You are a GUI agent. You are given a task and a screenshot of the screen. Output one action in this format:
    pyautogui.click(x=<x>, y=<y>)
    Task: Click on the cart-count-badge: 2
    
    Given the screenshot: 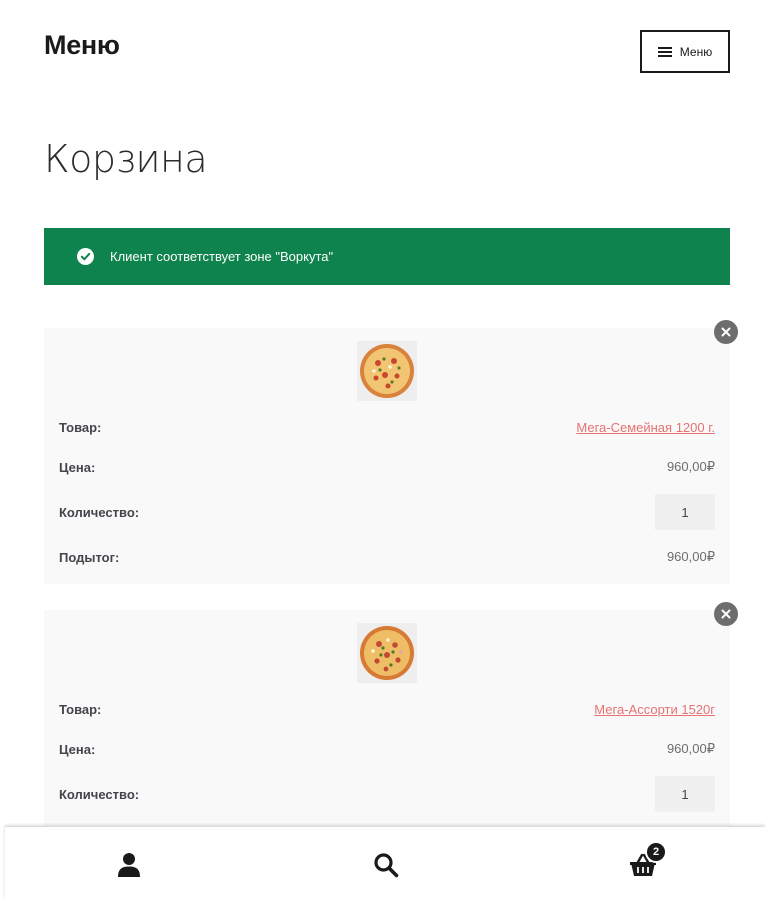 What is the action you would take?
    pyautogui.click(x=656, y=852)
    